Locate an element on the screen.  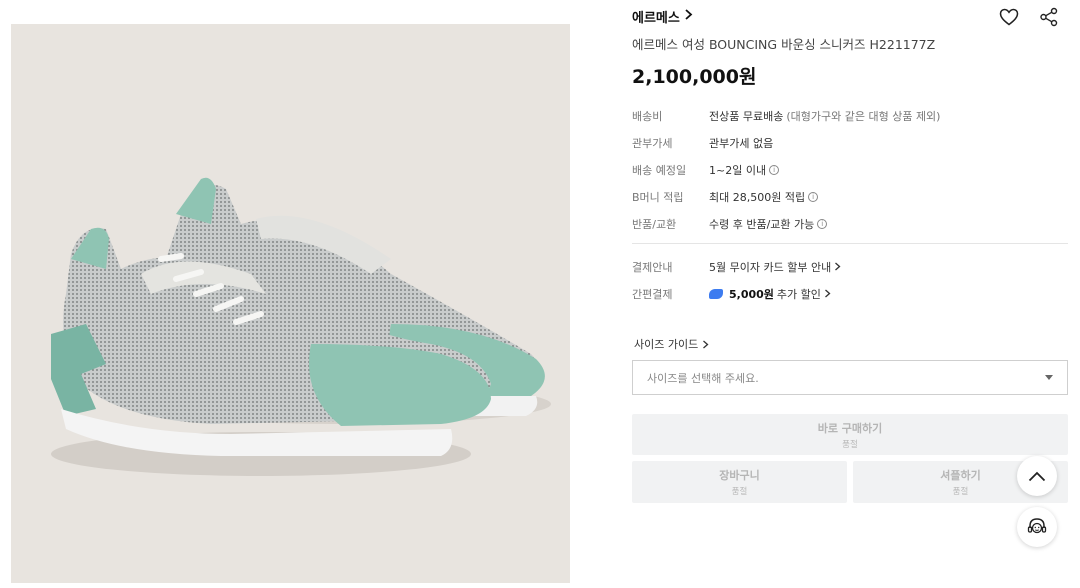
top-actions is located at coordinates (1029, 17).